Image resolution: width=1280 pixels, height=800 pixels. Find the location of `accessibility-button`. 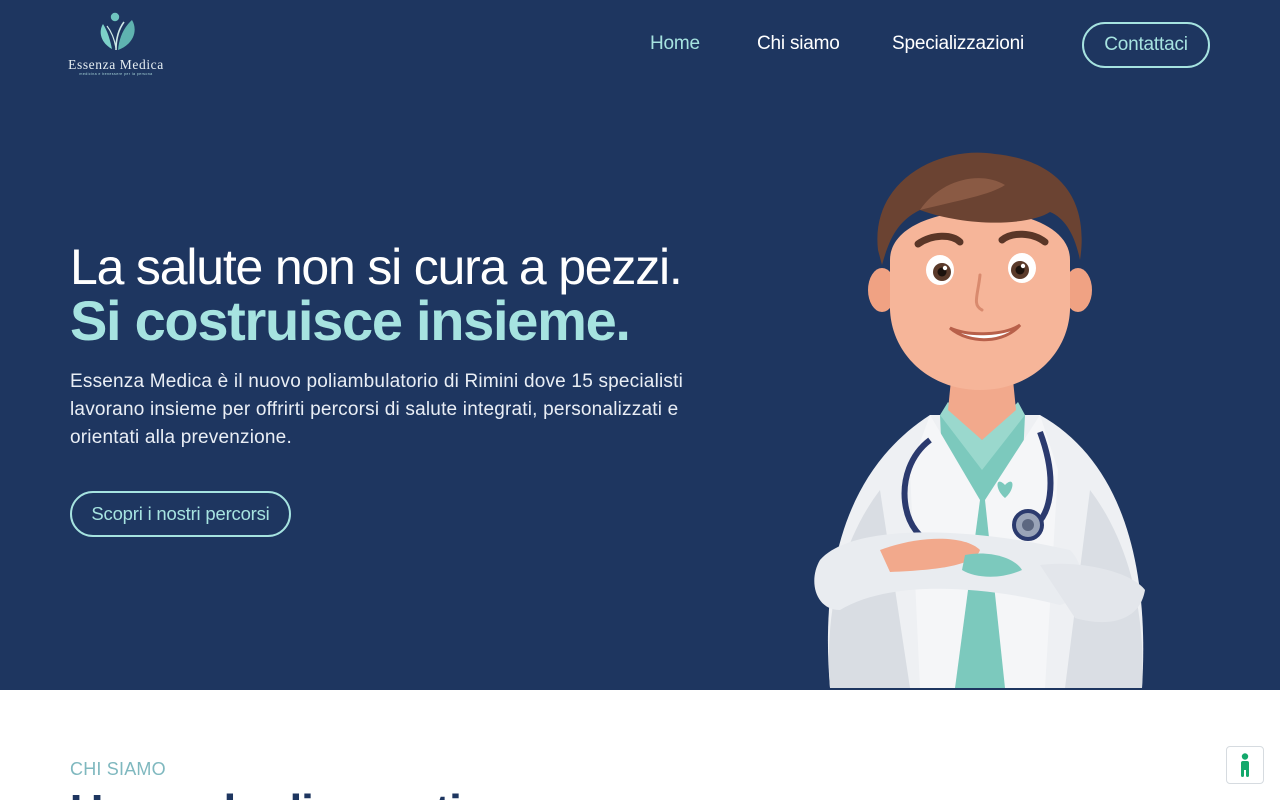

accessibility-button is located at coordinates (1245, 765).